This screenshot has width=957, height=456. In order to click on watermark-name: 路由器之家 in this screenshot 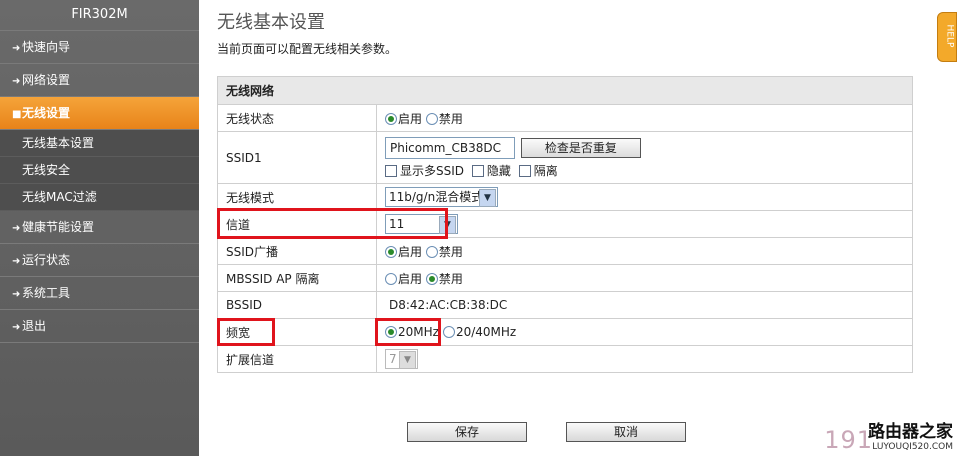, I will do `click(910, 432)`.